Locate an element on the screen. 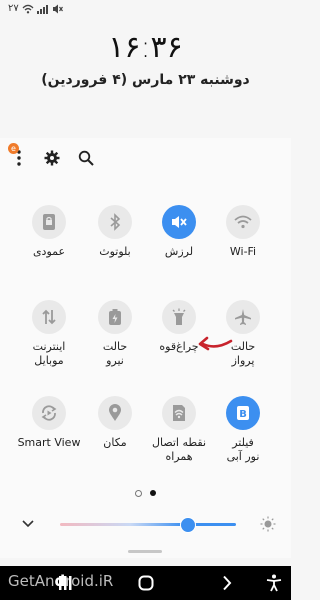 The image size is (320, 600). tile-label: مکان is located at coordinates (115, 442).